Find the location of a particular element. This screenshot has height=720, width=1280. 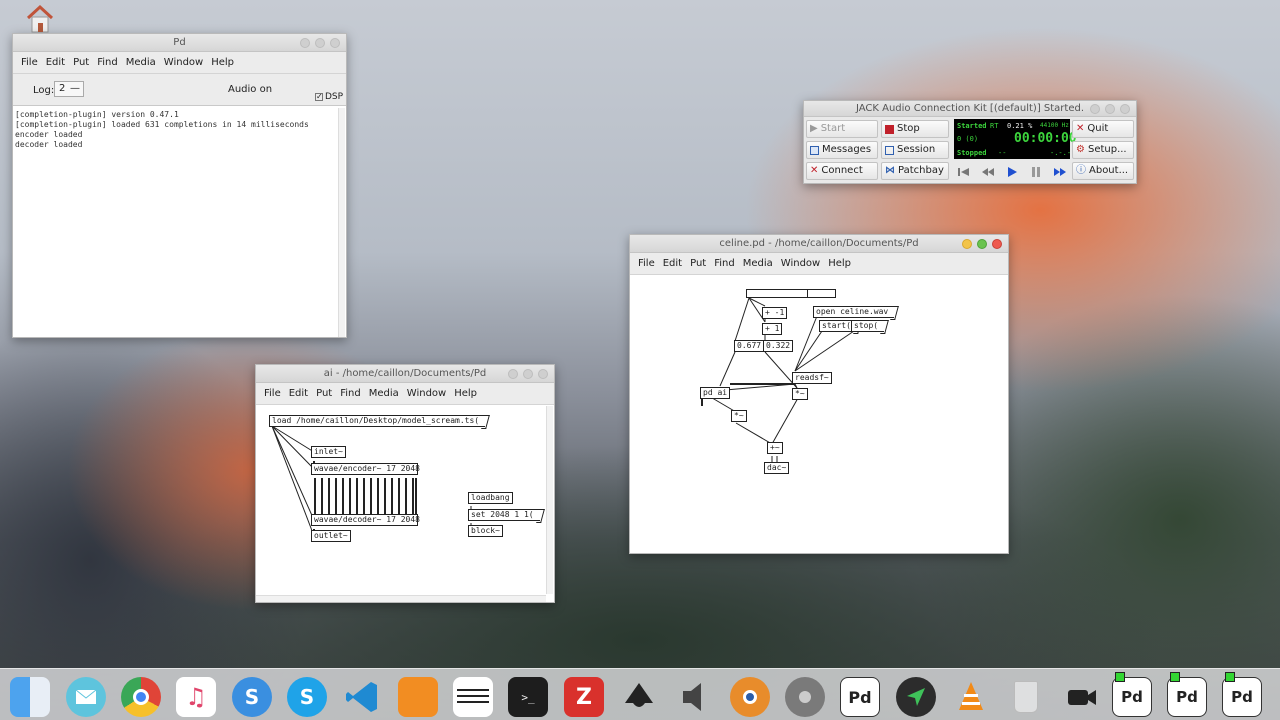

navigator-icon is located at coordinates (916, 697).